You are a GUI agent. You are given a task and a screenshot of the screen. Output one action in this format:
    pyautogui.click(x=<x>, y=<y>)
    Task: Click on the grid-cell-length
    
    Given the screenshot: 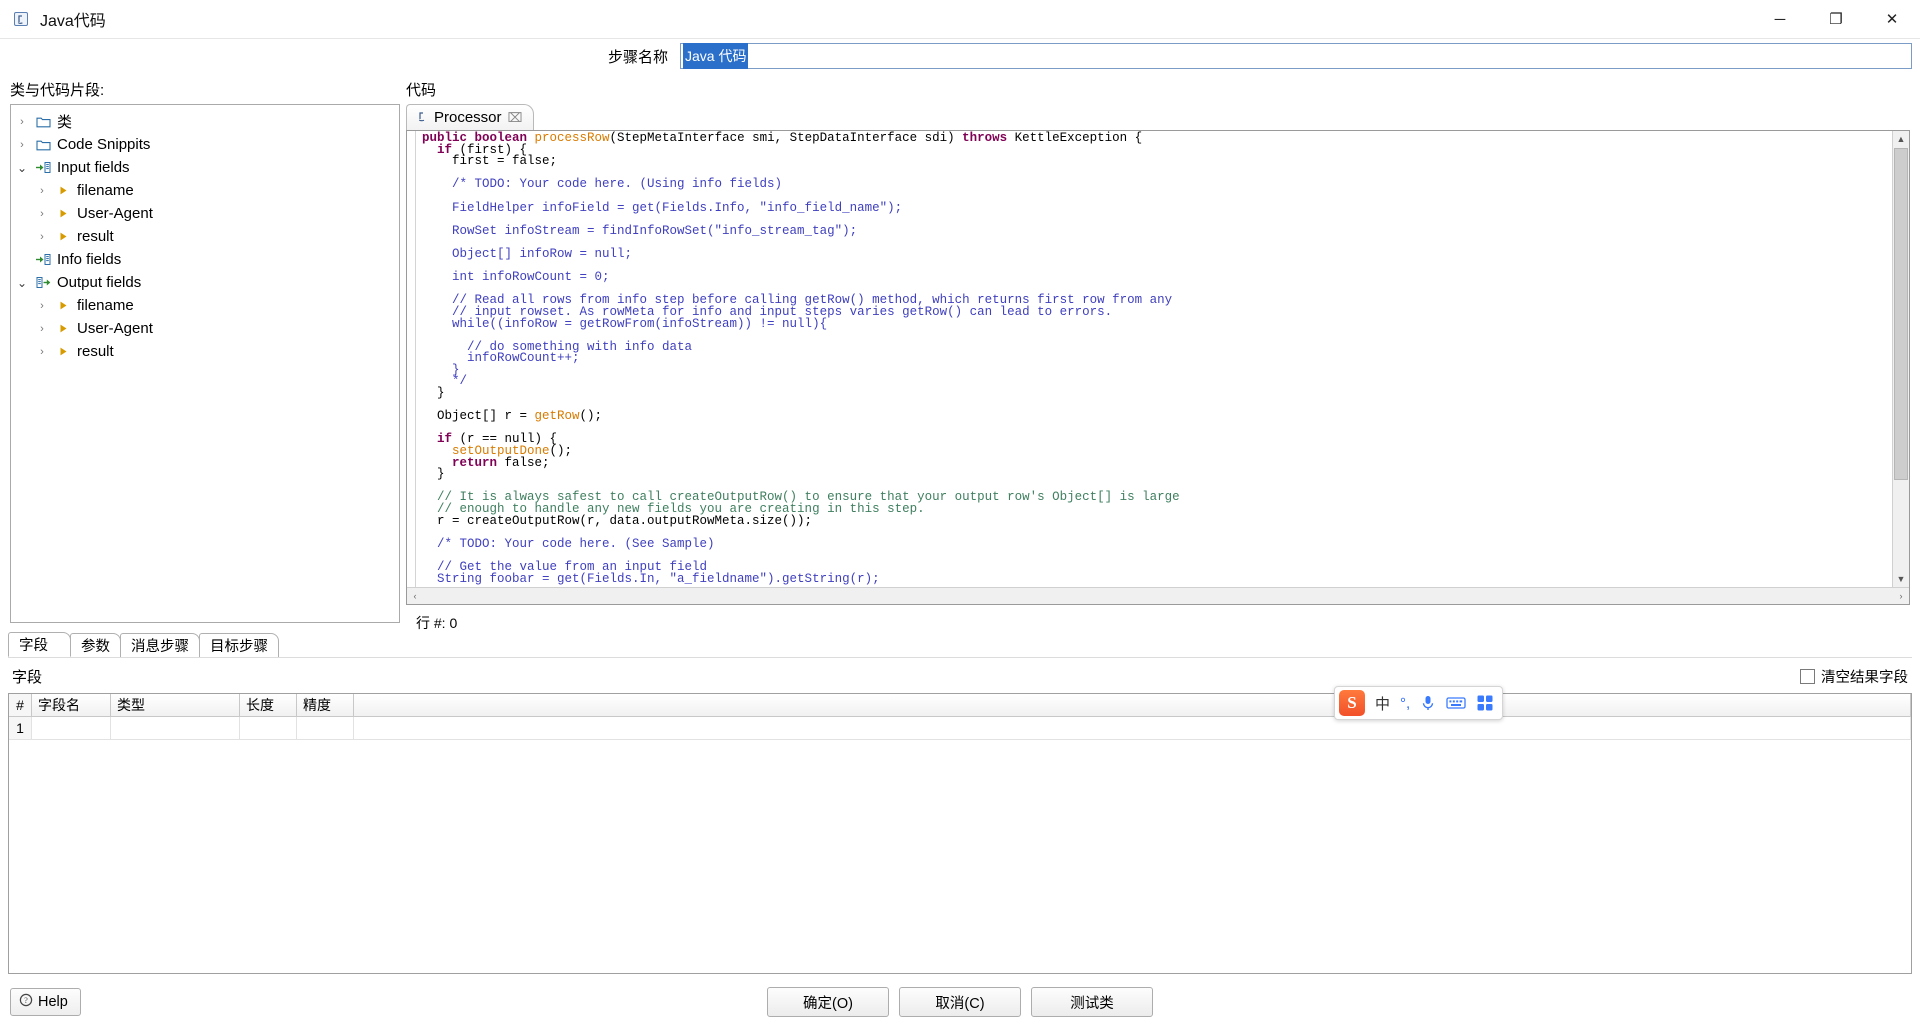 What is the action you would take?
    pyautogui.click(x=268, y=728)
    